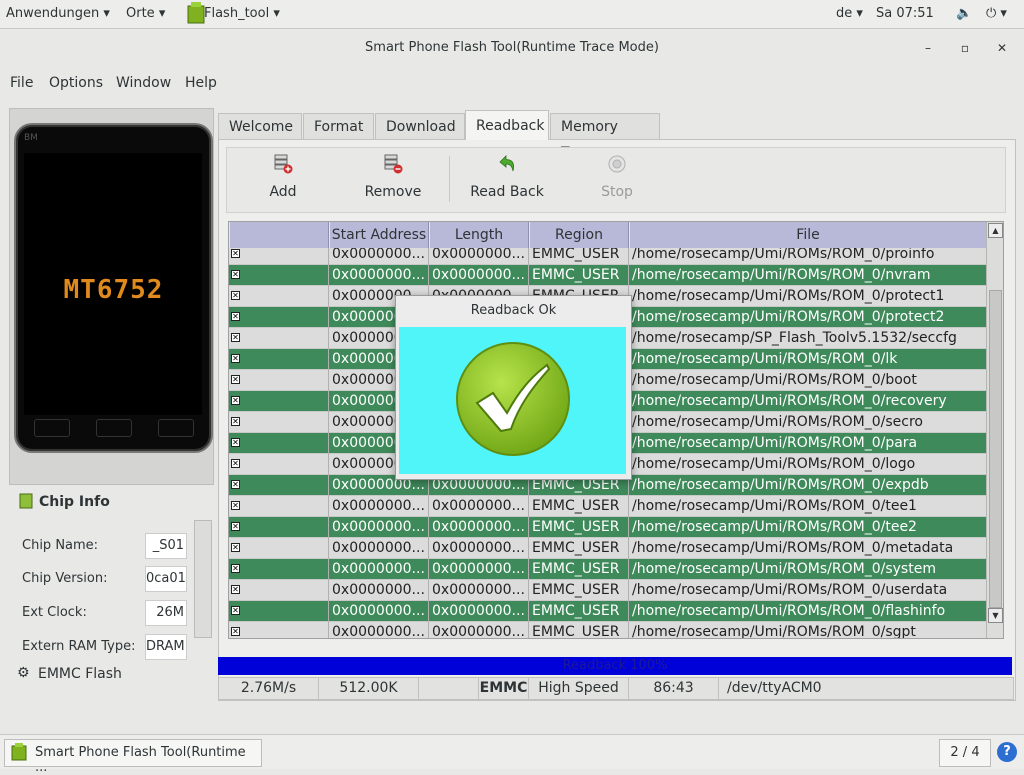 The image size is (1024, 775). I want to click on tab-format: Format, so click(338, 126).